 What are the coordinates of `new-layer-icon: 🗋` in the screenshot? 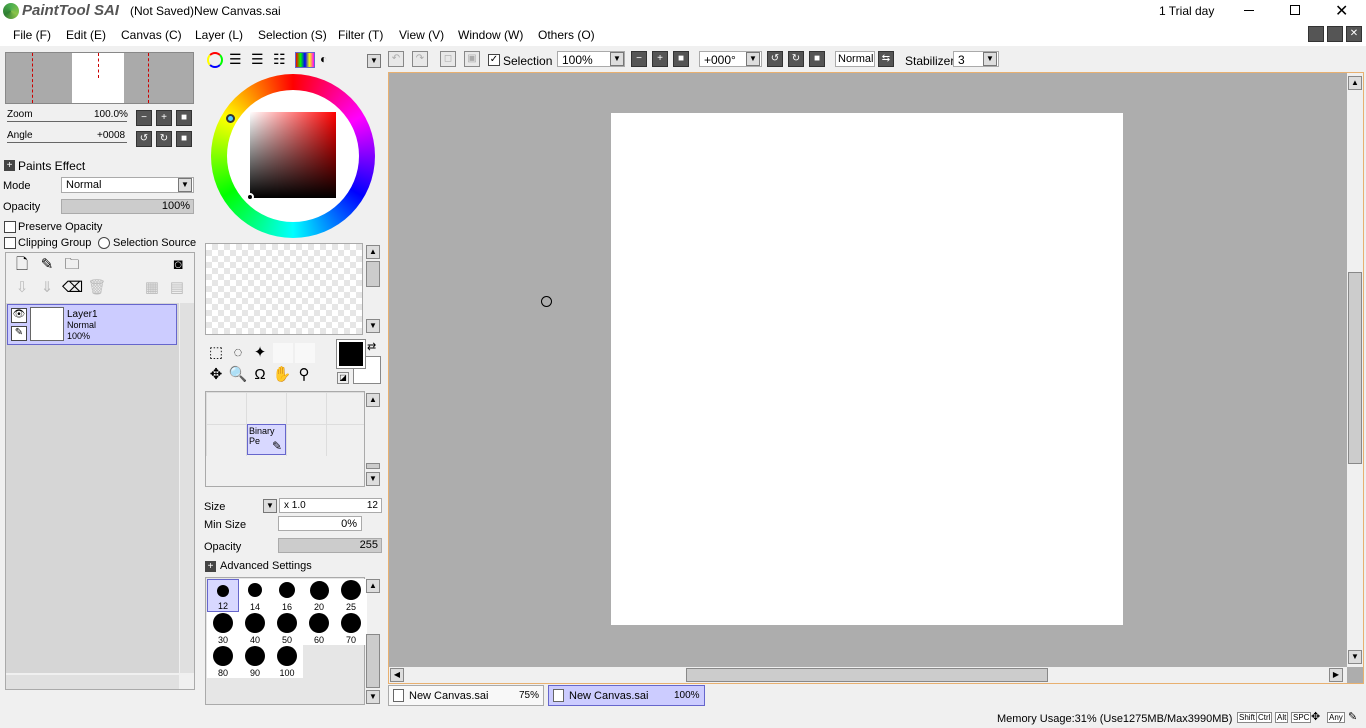 It's located at (22, 265).